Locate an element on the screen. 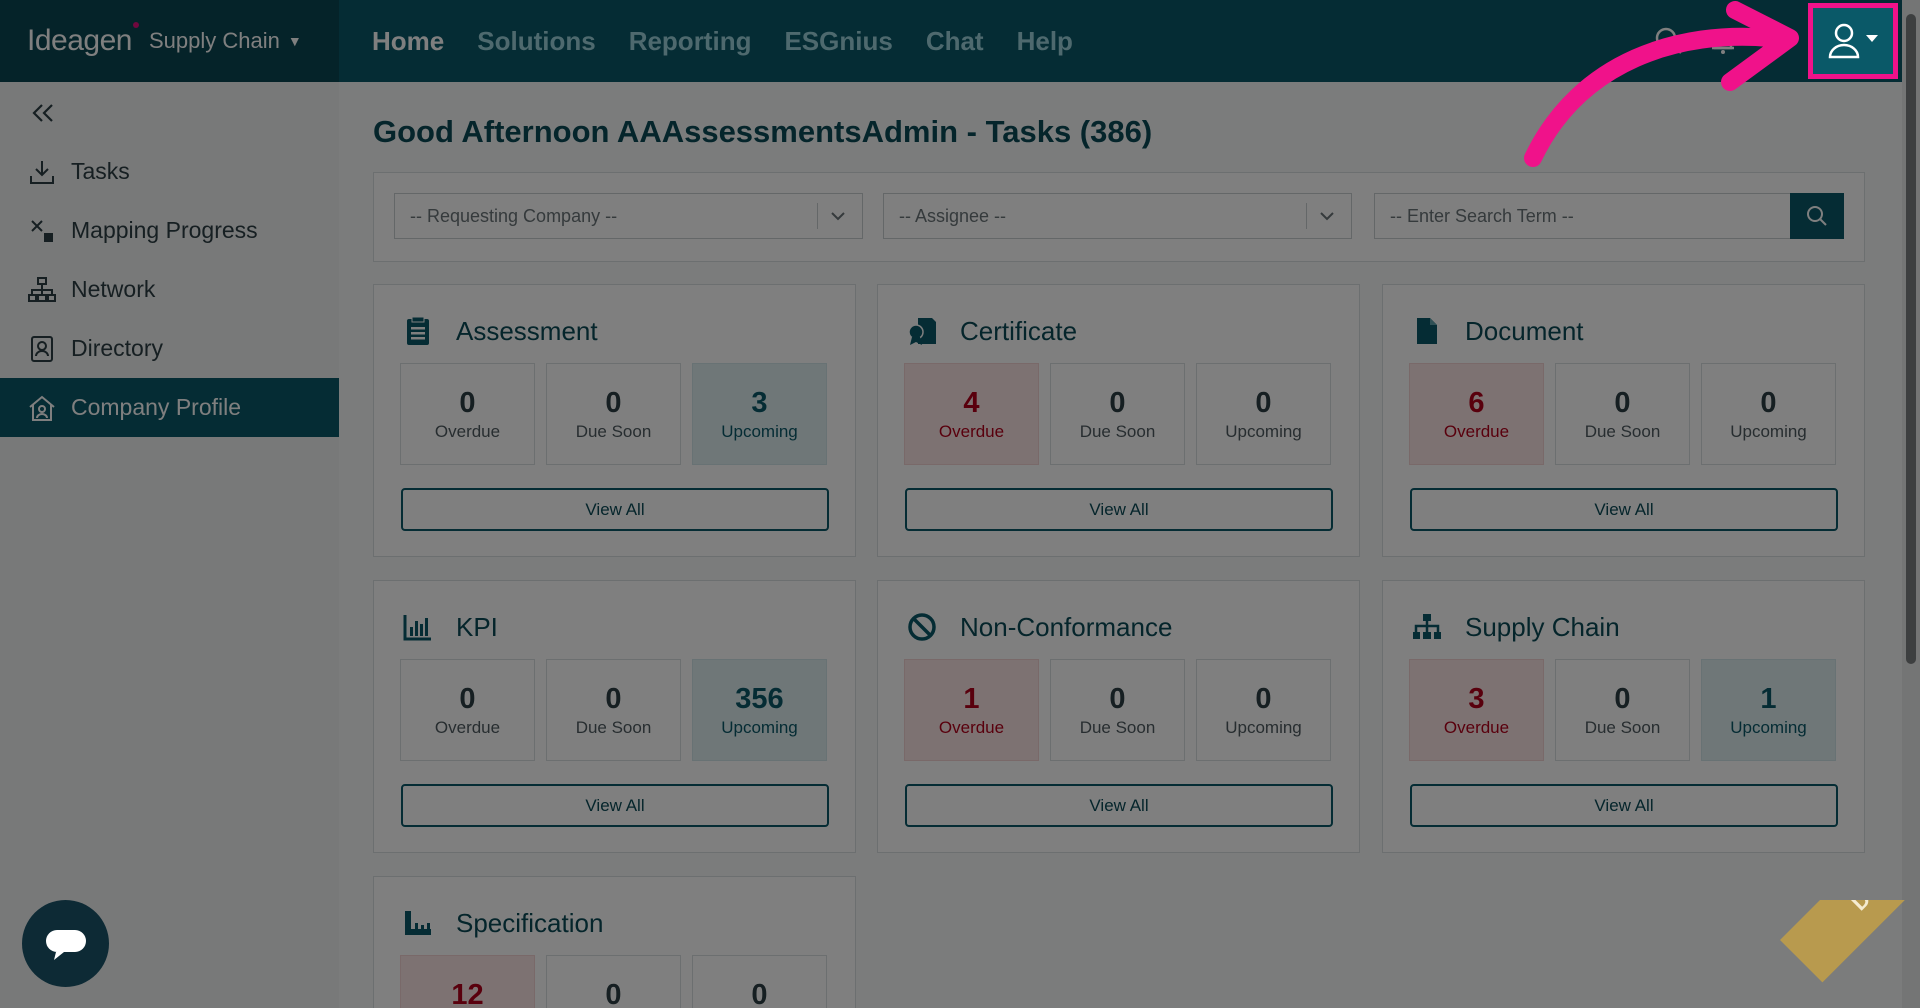  search-input is located at coordinates (1582, 216).